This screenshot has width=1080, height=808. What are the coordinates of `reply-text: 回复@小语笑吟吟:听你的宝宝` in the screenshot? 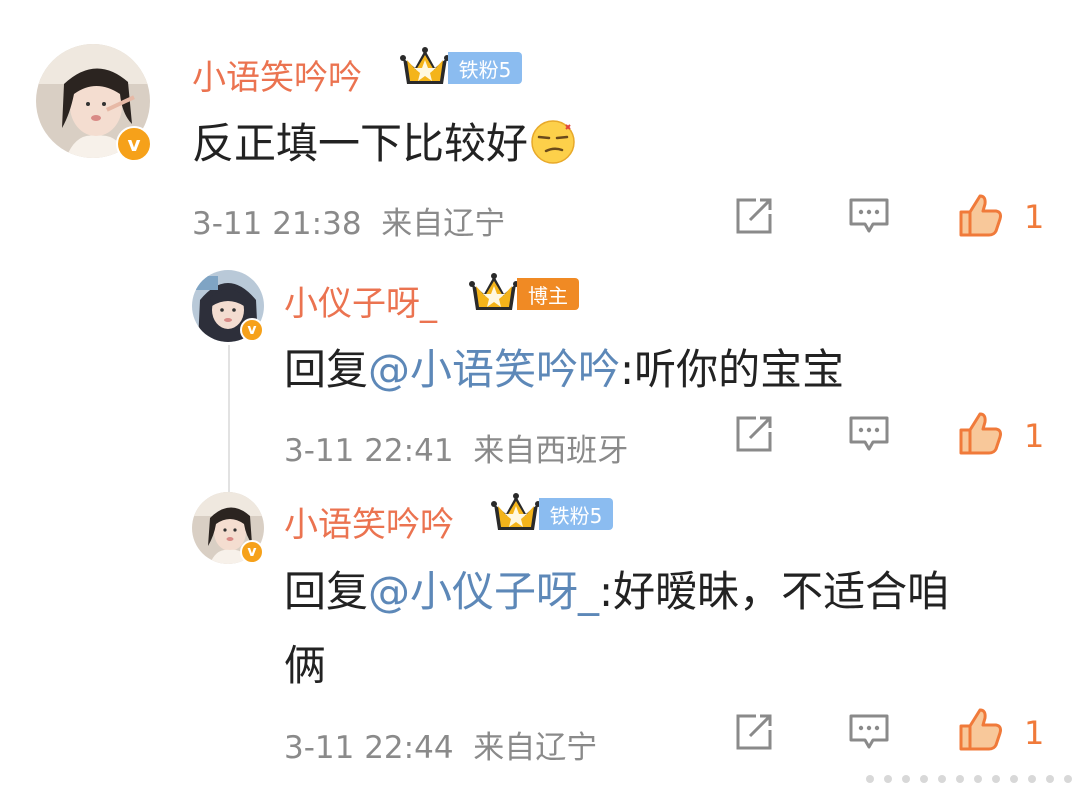 It's located at (564, 366).